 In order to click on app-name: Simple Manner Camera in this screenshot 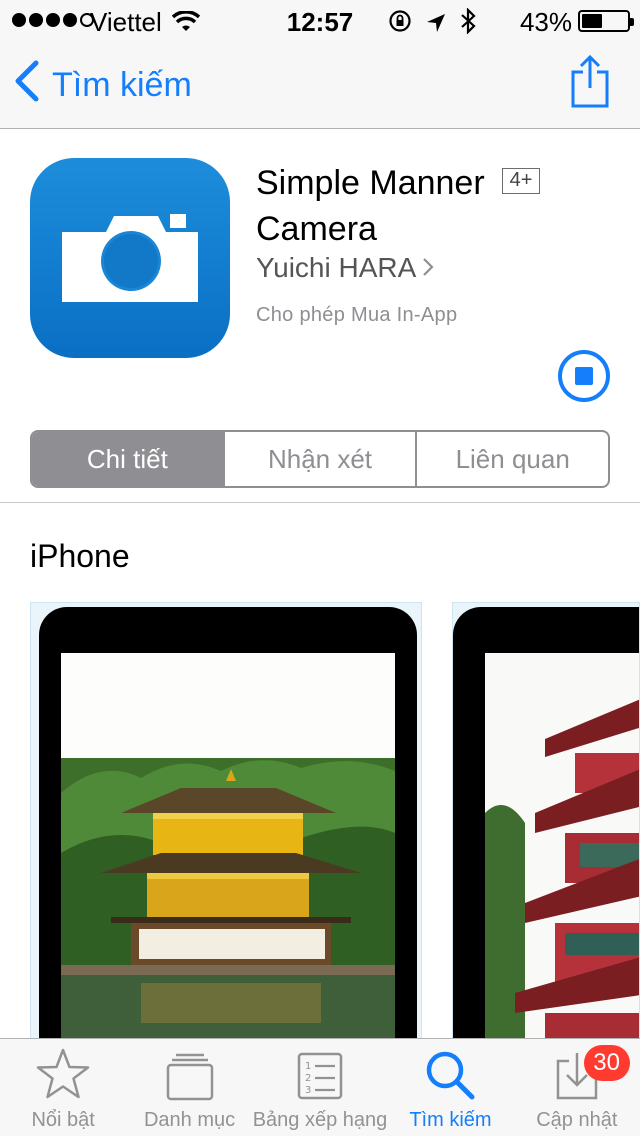, I will do `click(370, 206)`.